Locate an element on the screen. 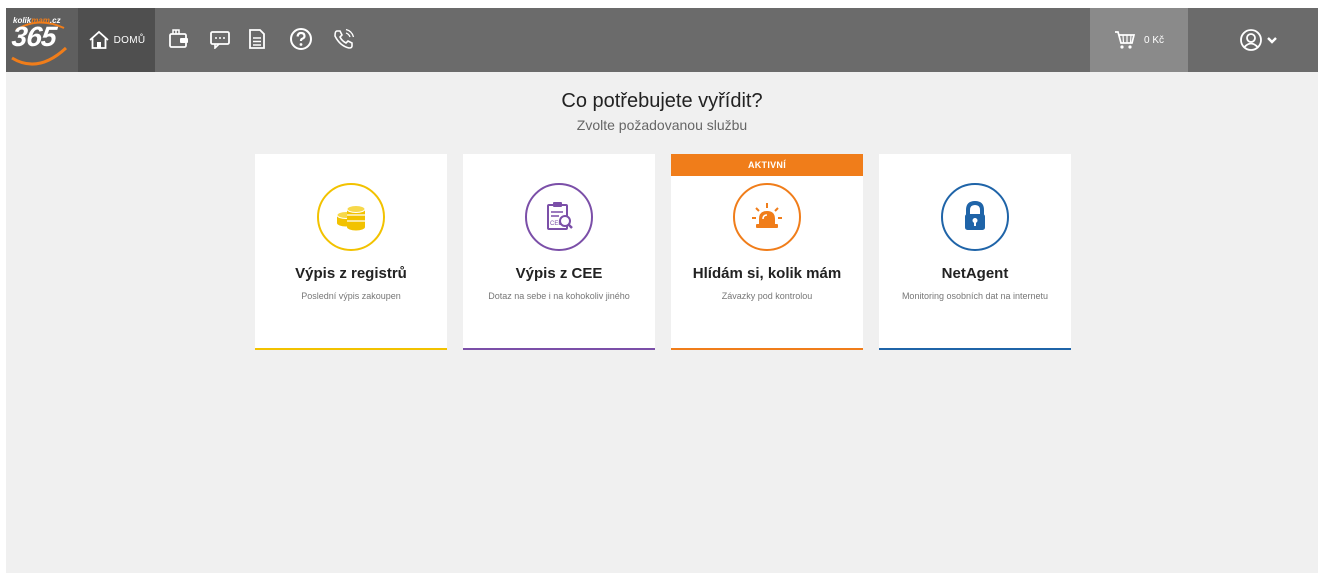  document-icon is located at coordinates (257, 39).